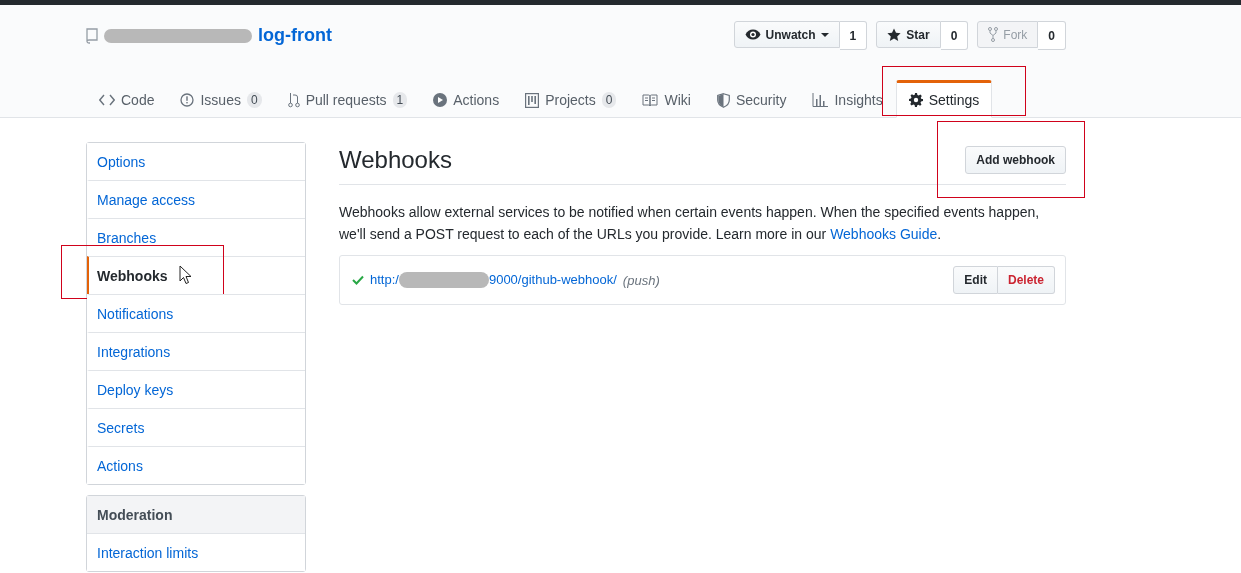  What do you see at coordinates (690, 223) in the screenshot?
I see `description-text: Webhooks allow external services to be notified when certain events happen. When the specified events happen, we'll send a POST request to each of the URLs you provide. Learn more in our Webhooks Guide.` at bounding box center [690, 223].